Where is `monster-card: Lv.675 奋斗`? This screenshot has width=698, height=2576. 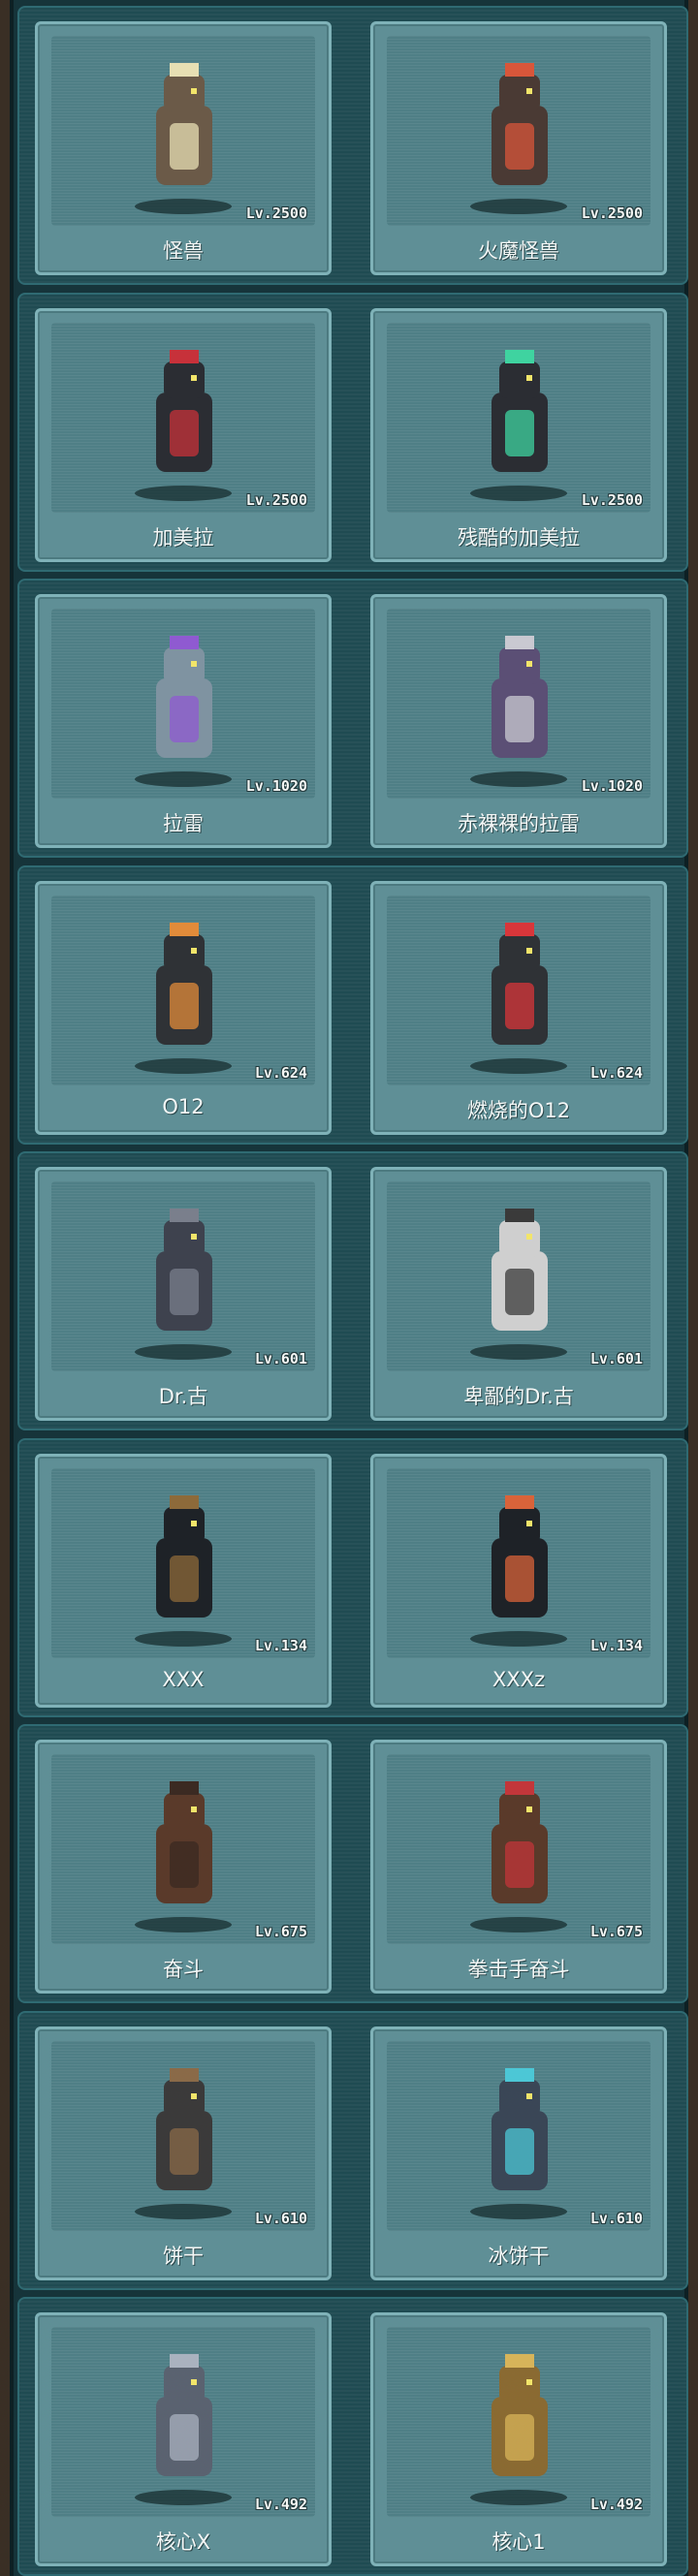
monster-card: Lv.675 奋斗 is located at coordinates (183, 1867).